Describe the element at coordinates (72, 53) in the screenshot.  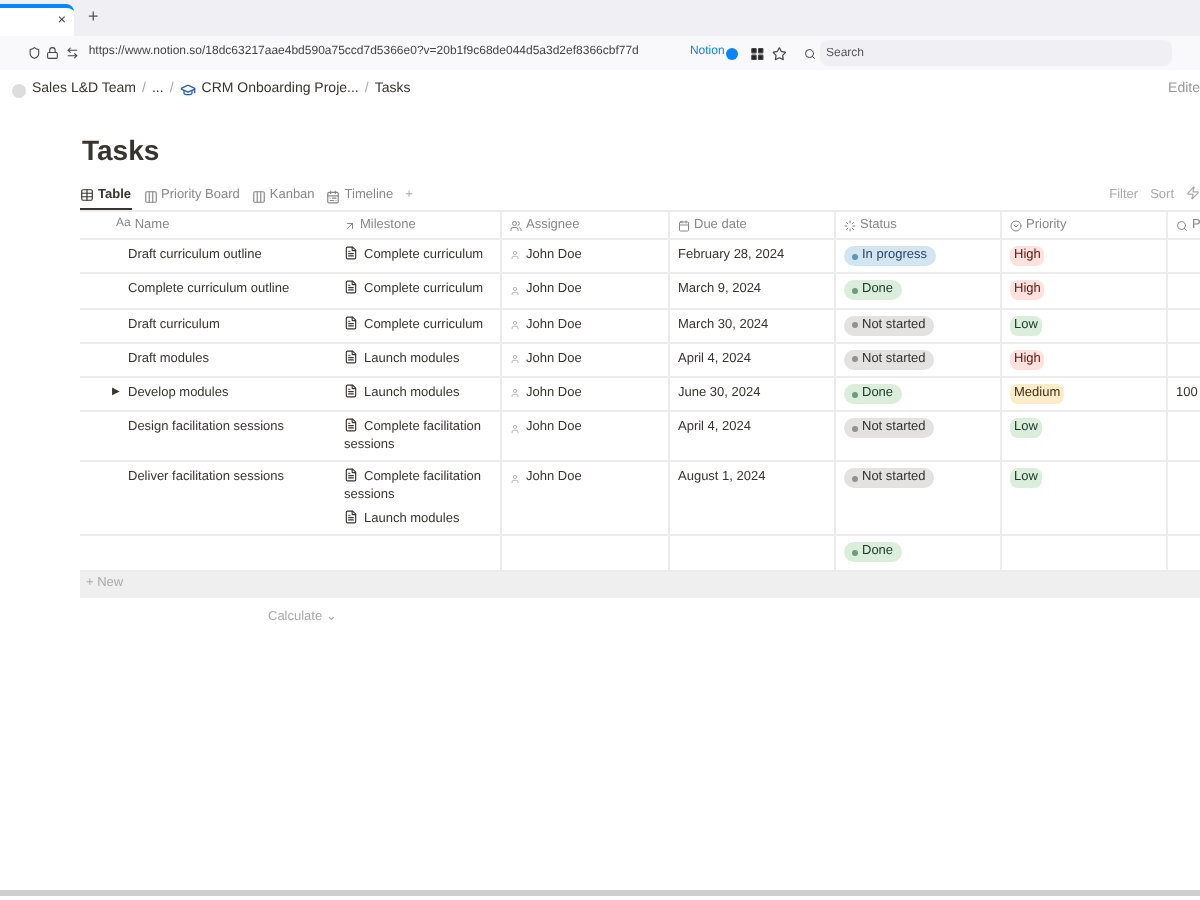
I see `permissions-icon` at that location.